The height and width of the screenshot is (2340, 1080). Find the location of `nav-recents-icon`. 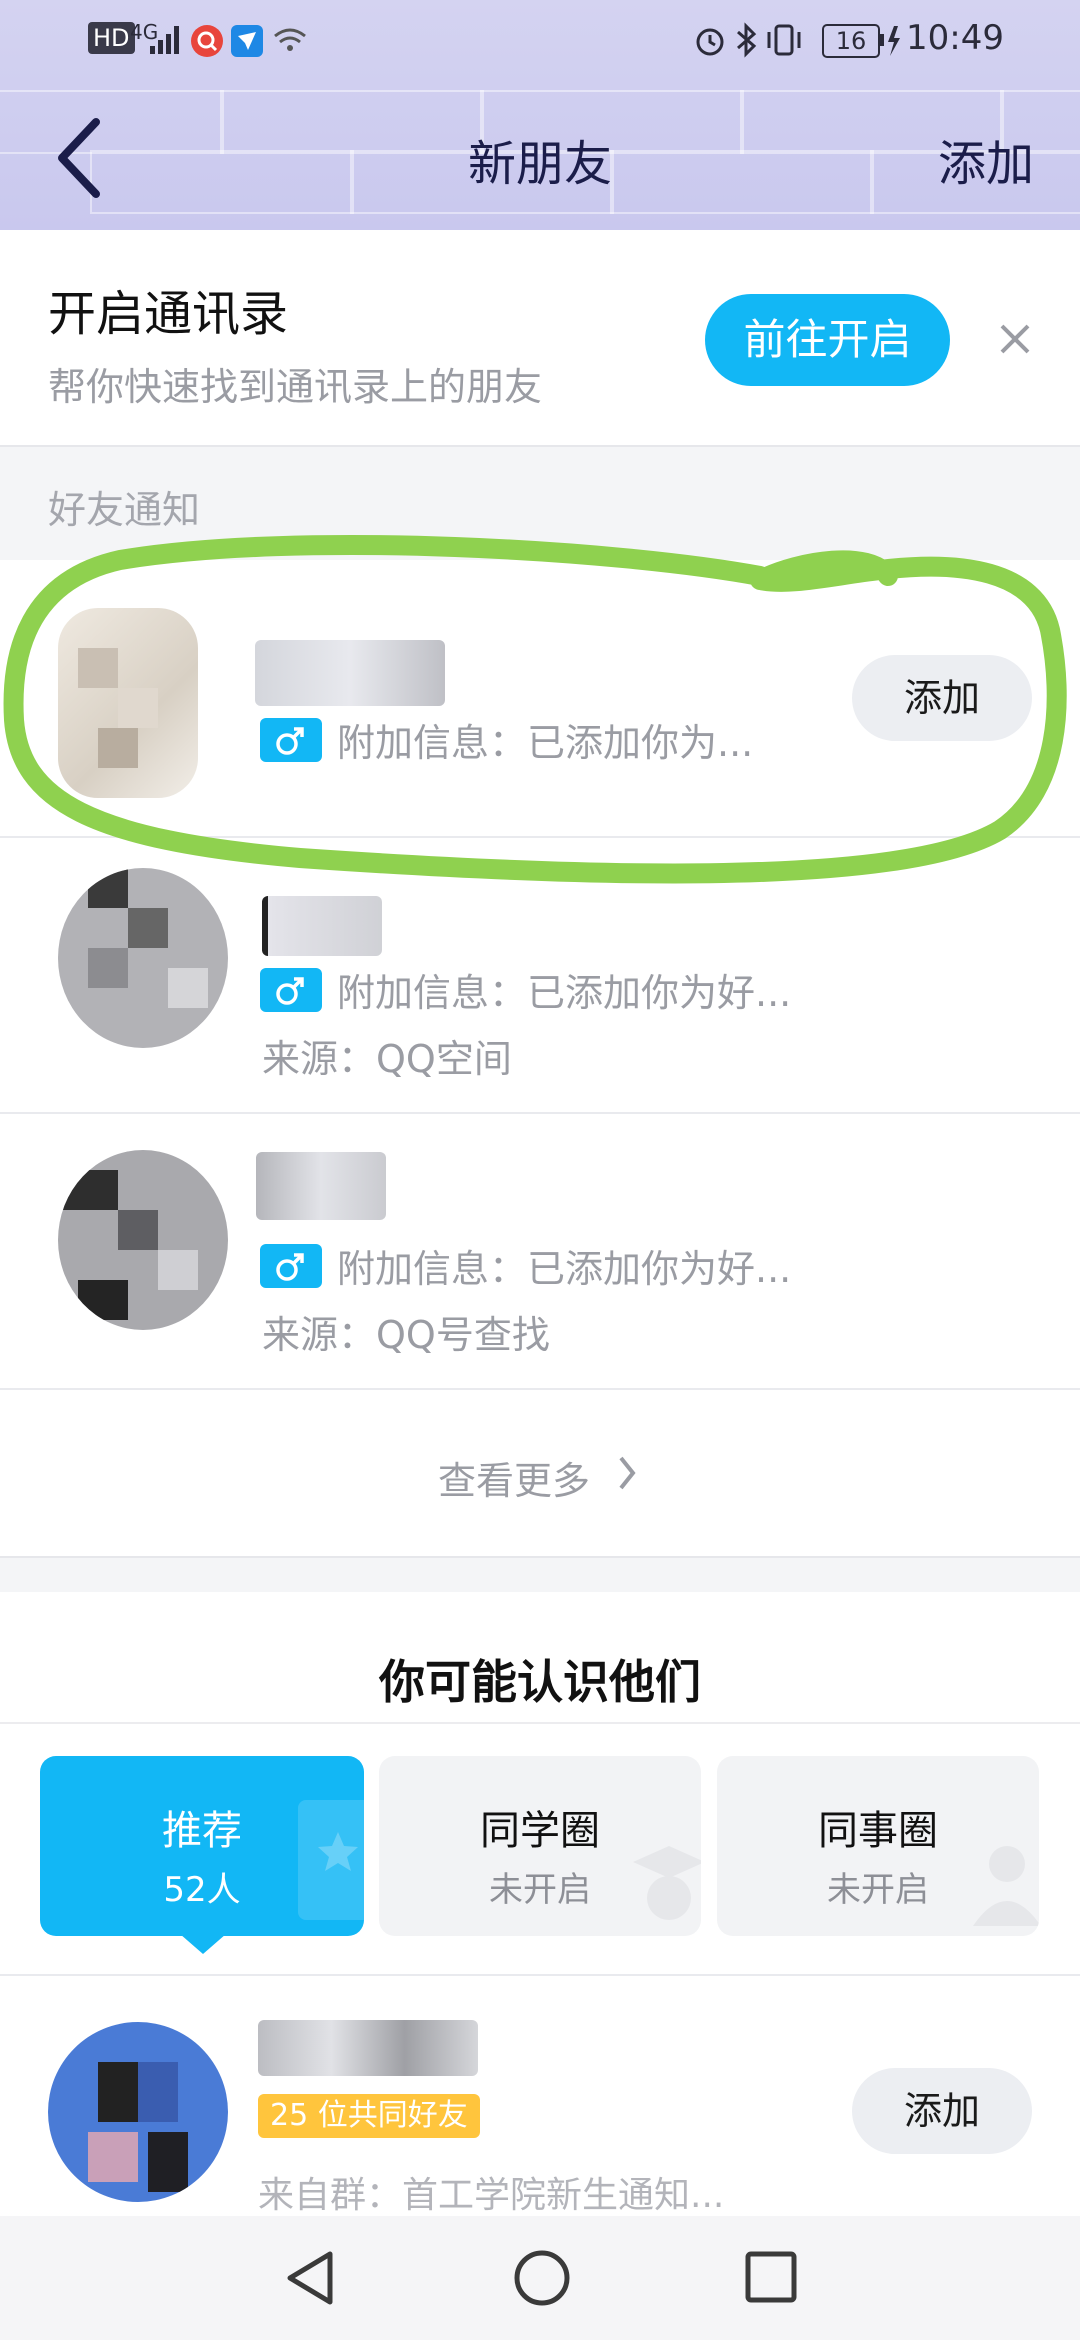

nav-recents-icon is located at coordinates (771, 2278).